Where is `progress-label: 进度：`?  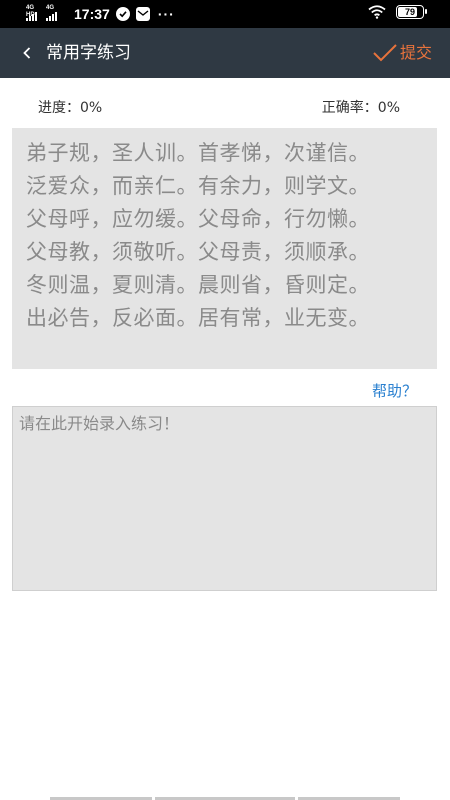 progress-label: 进度： is located at coordinates (59, 108).